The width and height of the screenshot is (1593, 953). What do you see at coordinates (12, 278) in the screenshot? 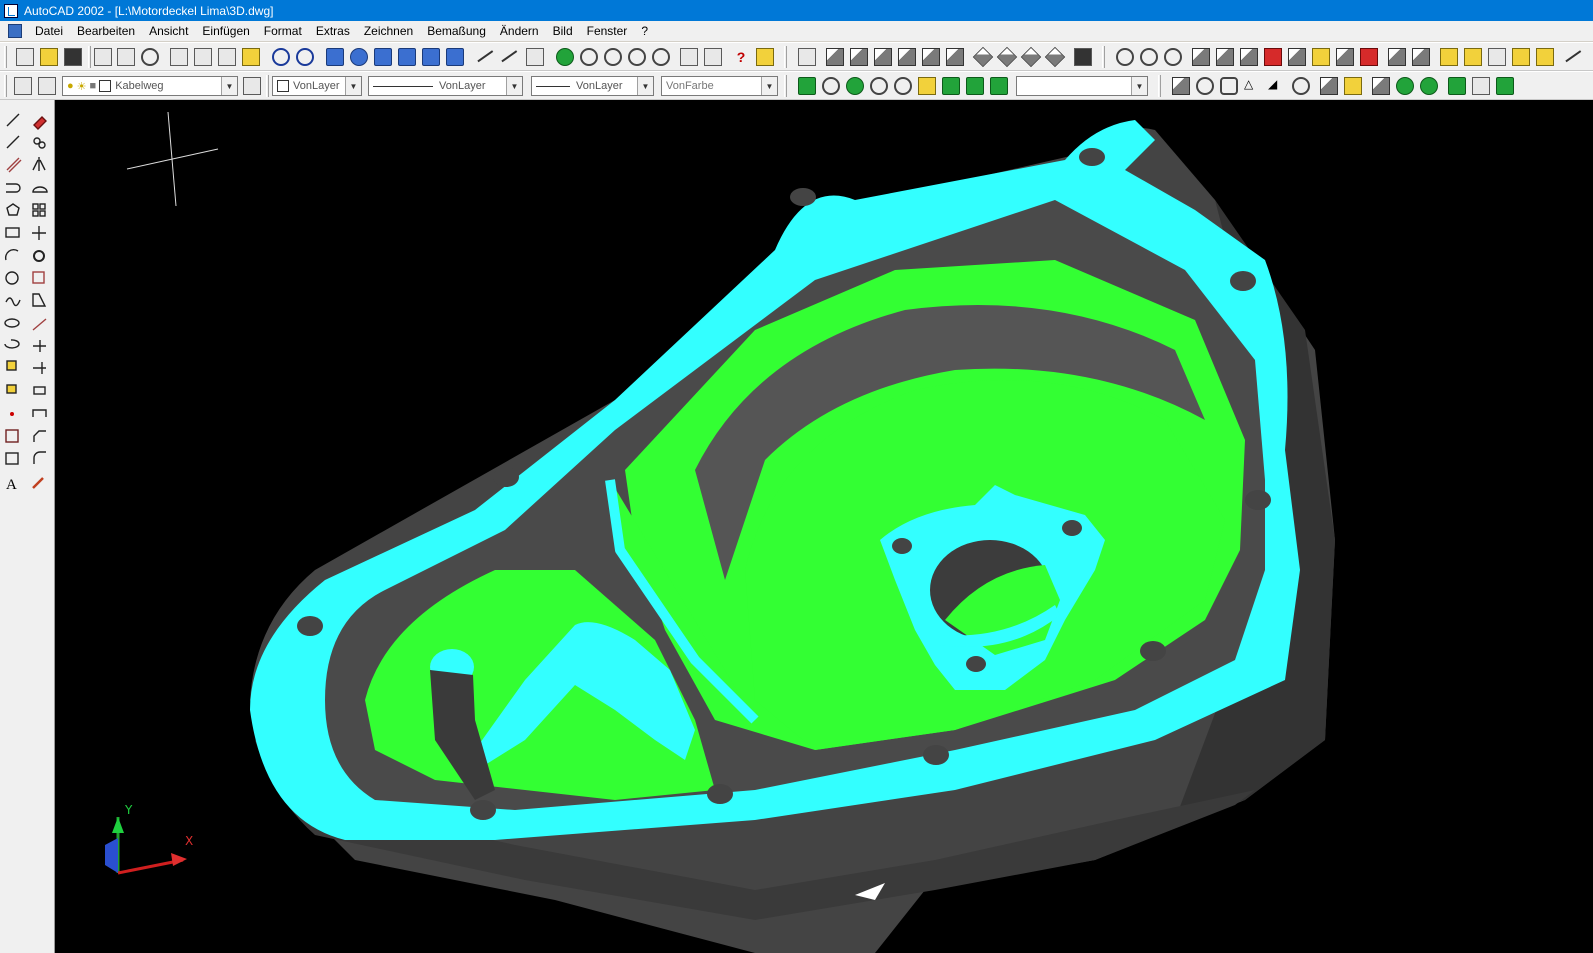
I see `circle-icon` at bounding box center [12, 278].